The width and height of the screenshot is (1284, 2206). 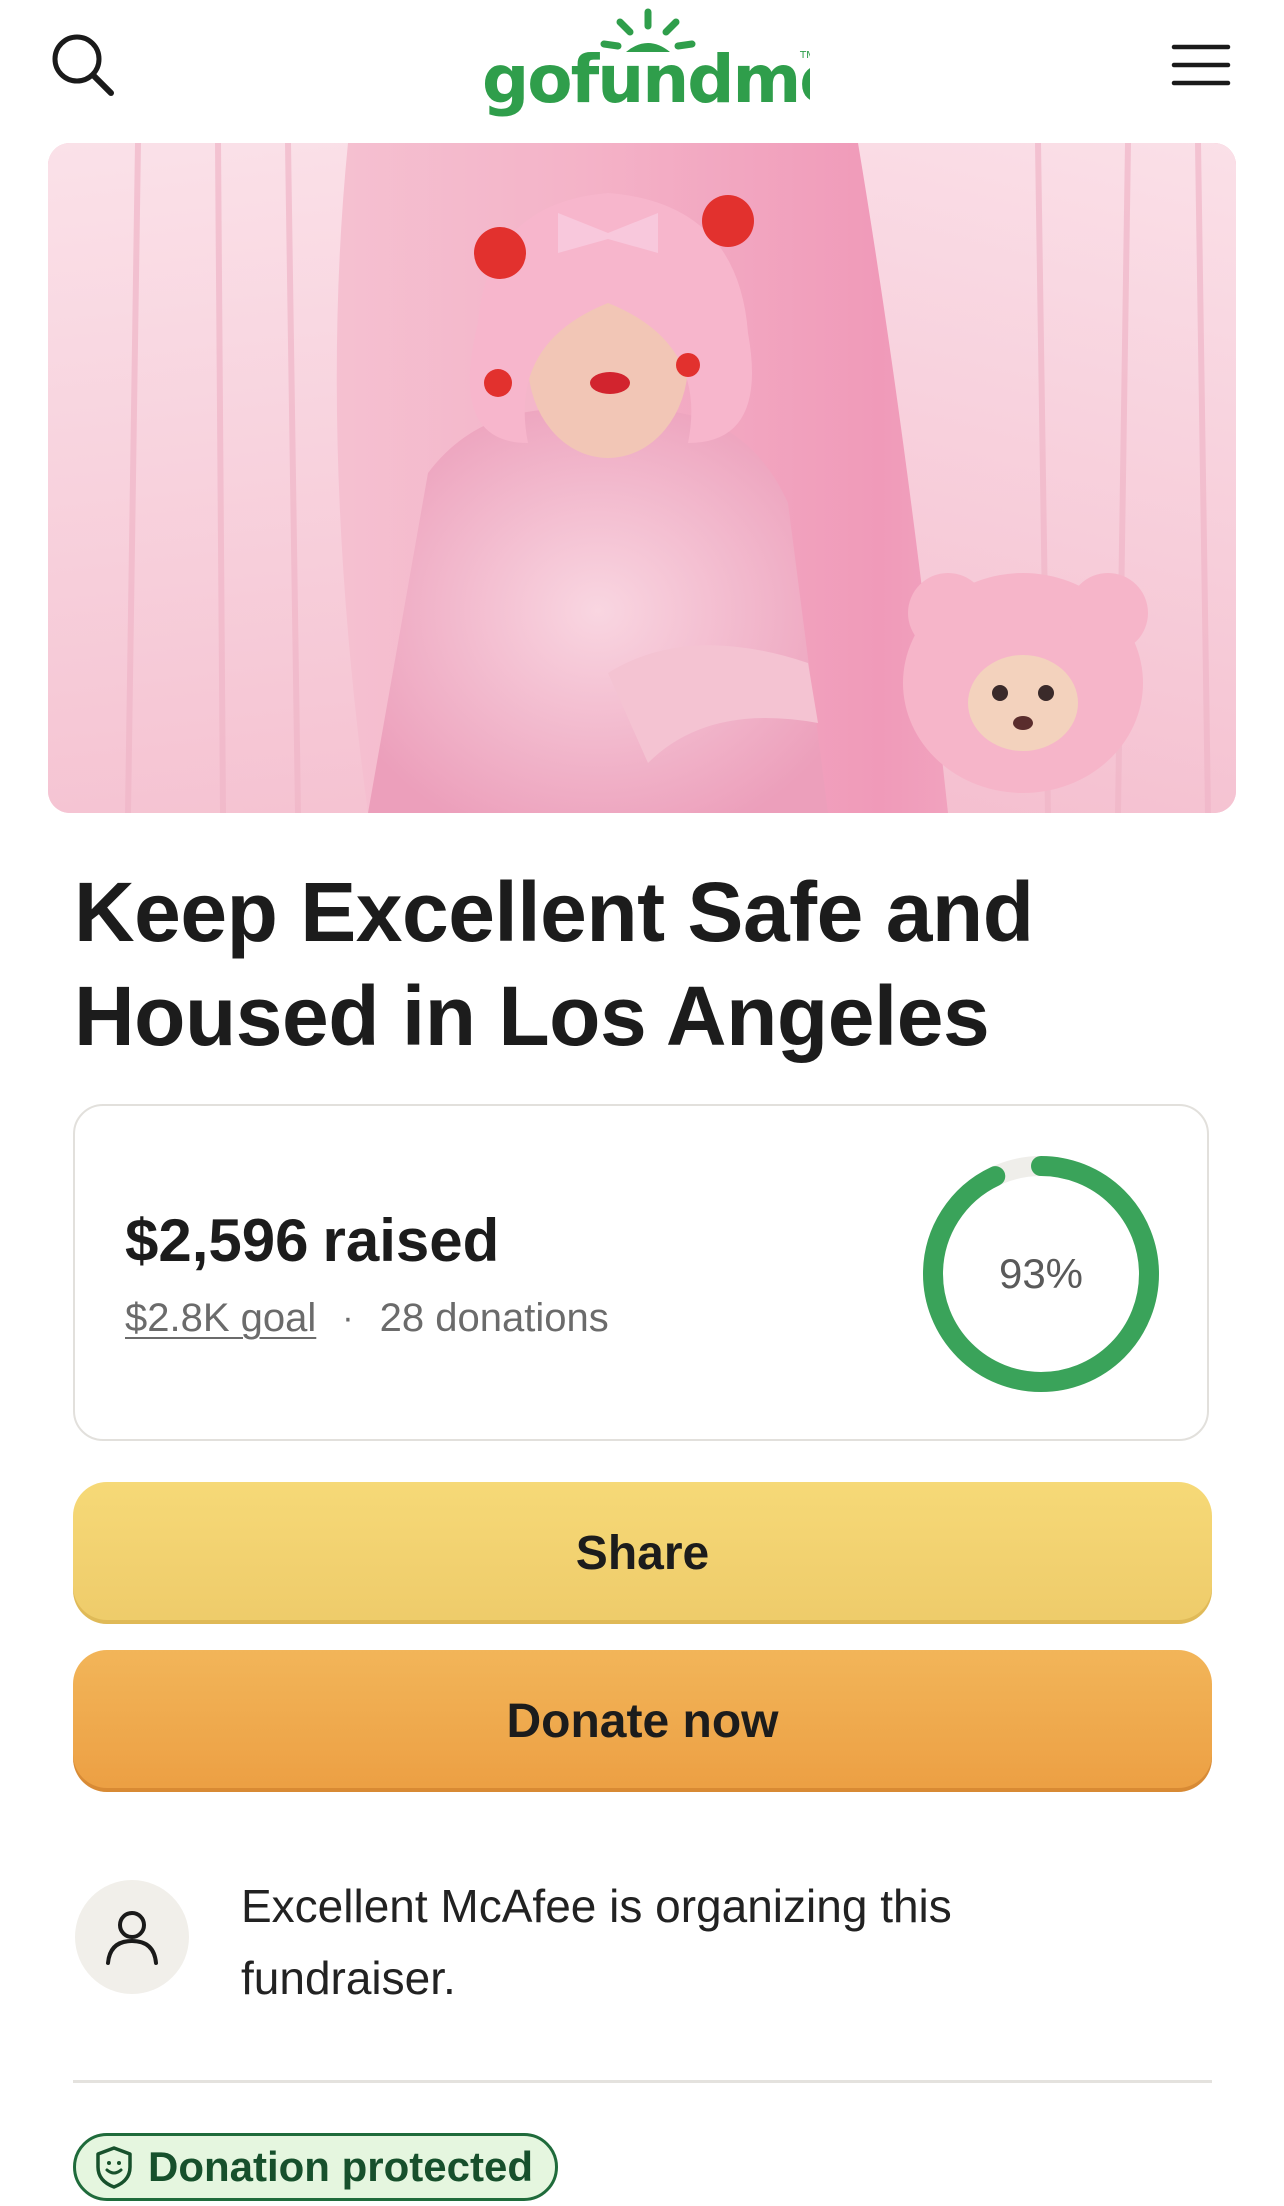 I want to click on hamburger-menu-icon, so click(x=1201, y=65).